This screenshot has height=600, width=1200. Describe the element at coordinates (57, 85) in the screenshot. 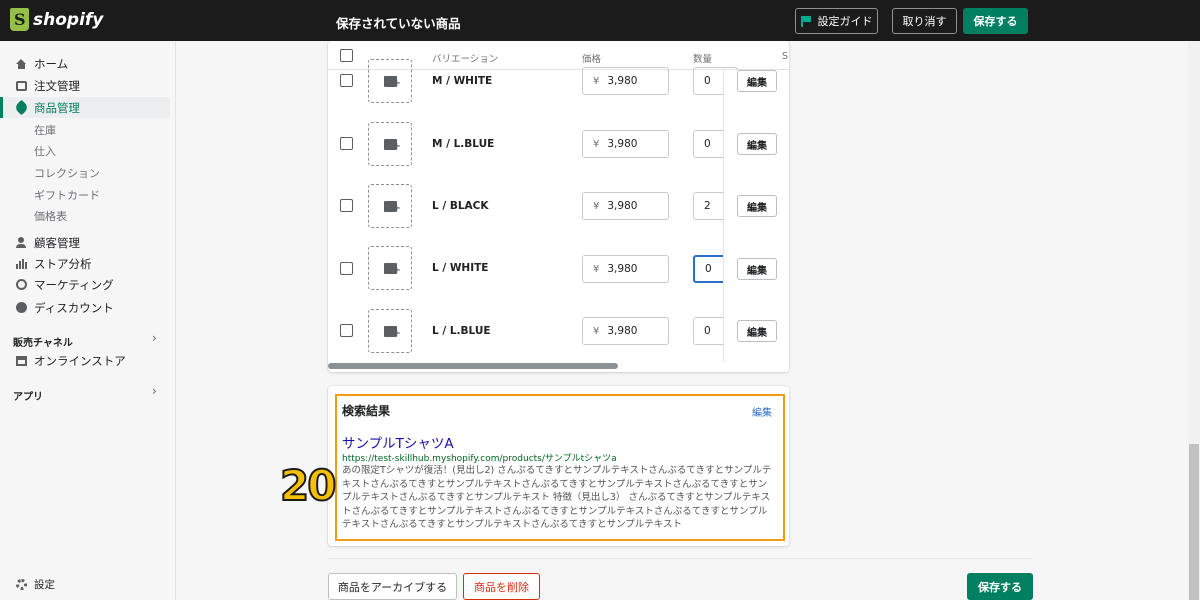

I see `sidebar-item-label: 注文管理` at that location.